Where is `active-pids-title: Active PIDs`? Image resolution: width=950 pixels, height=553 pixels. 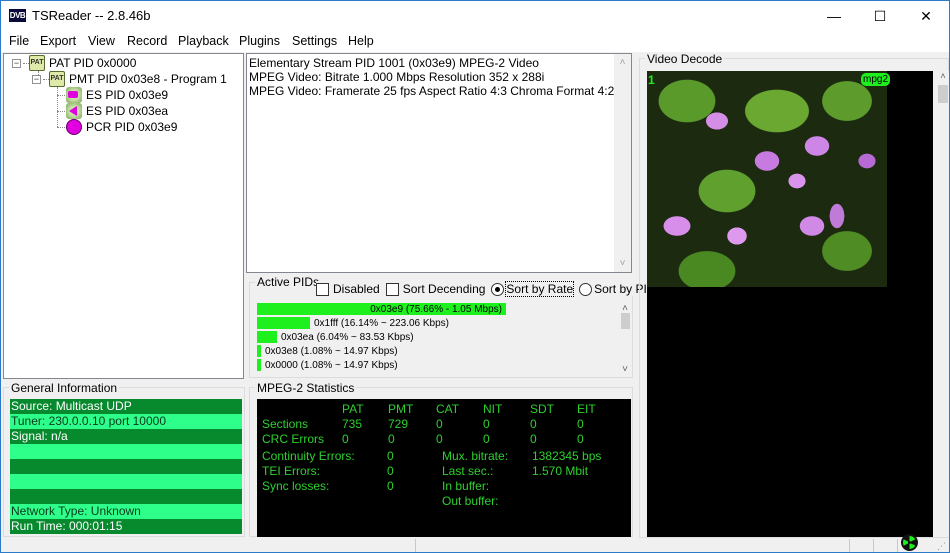 active-pids-title: Active PIDs is located at coordinates (288, 282).